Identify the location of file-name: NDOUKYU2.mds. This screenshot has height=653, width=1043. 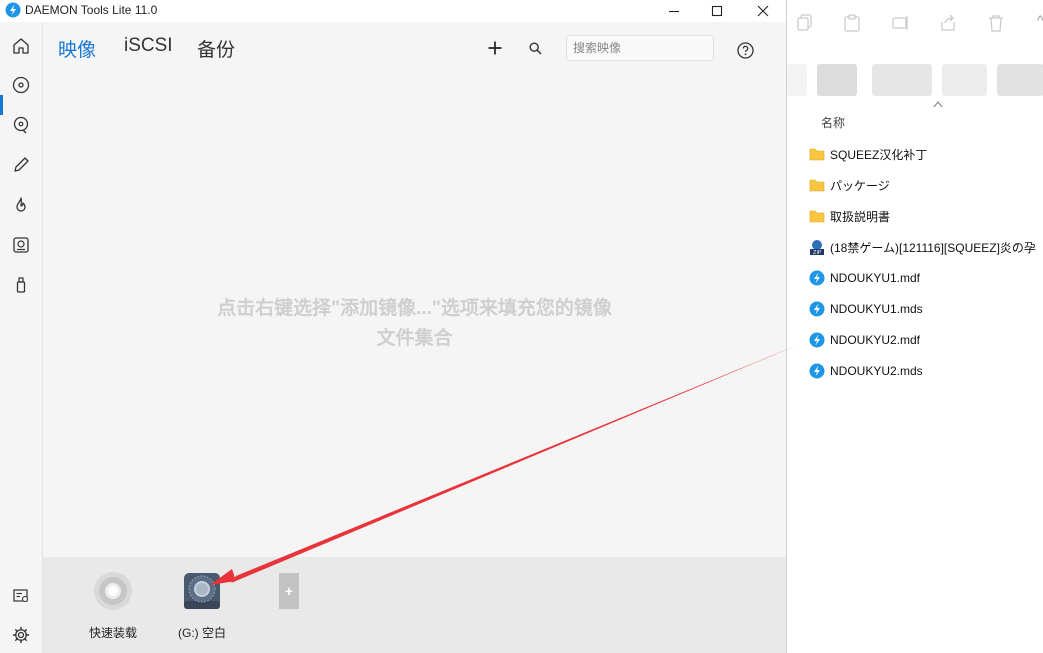
(876, 371).